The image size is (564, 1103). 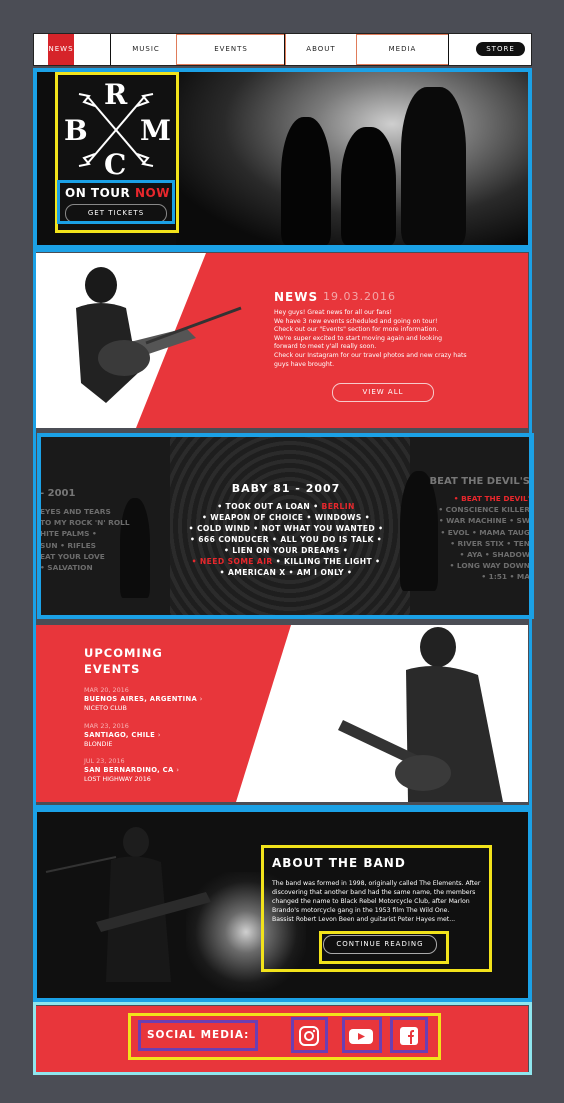 What do you see at coordinates (402, 49) in the screenshot?
I see `nav-item-media: MEDIA` at bounding box center [402, 49].